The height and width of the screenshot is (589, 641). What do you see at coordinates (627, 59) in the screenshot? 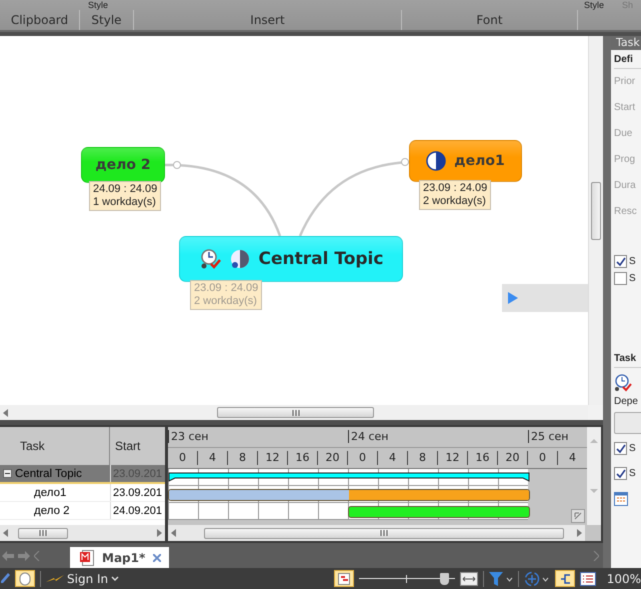
I see `section-heading: Defi` at bounding box center [627, 59].